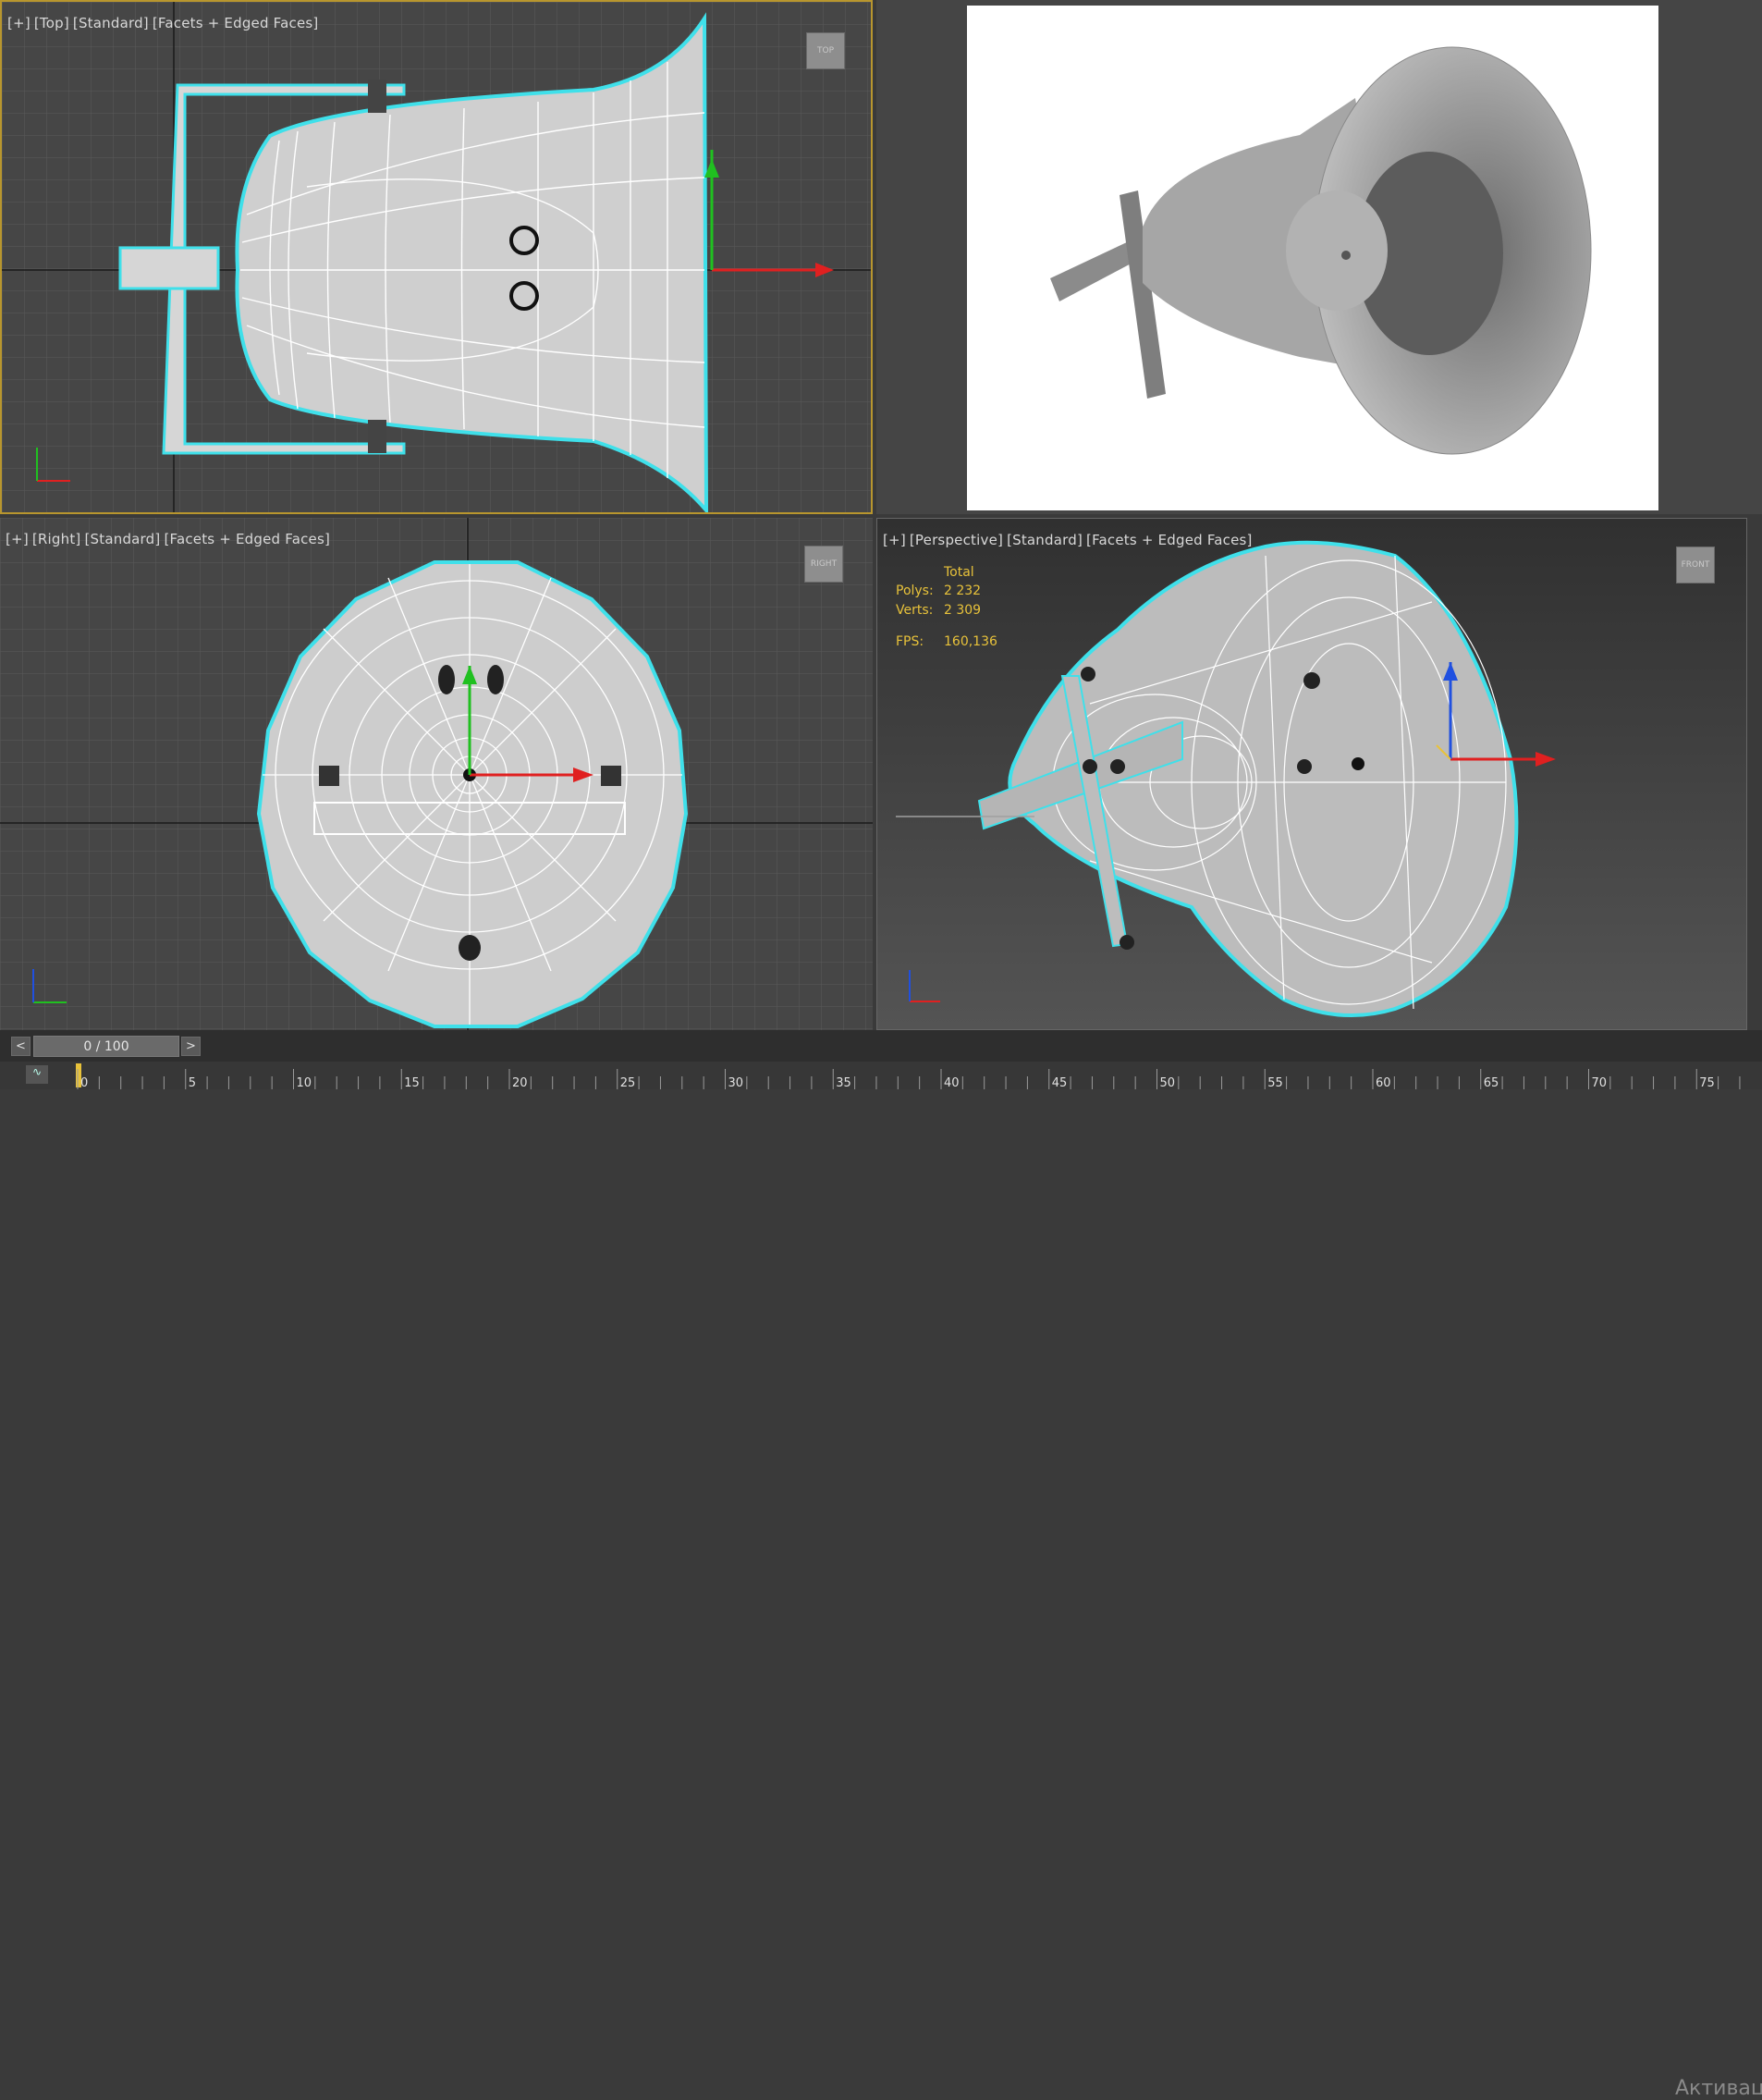 Image resolution: width=1762 pixels, height=2100 pixels. I want to click on tick-label: 15, so click(412, 1083).